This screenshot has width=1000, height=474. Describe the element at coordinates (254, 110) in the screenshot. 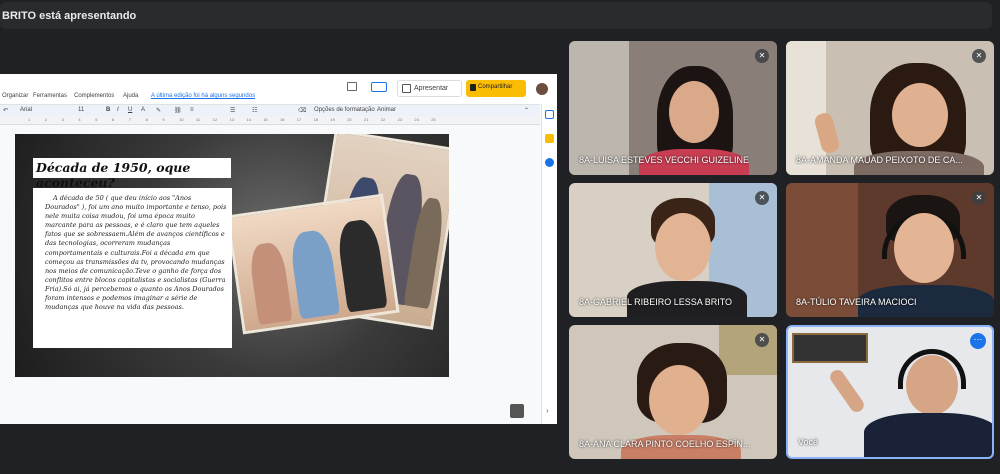

I see `numbered-list-icon: ☷` at that location.